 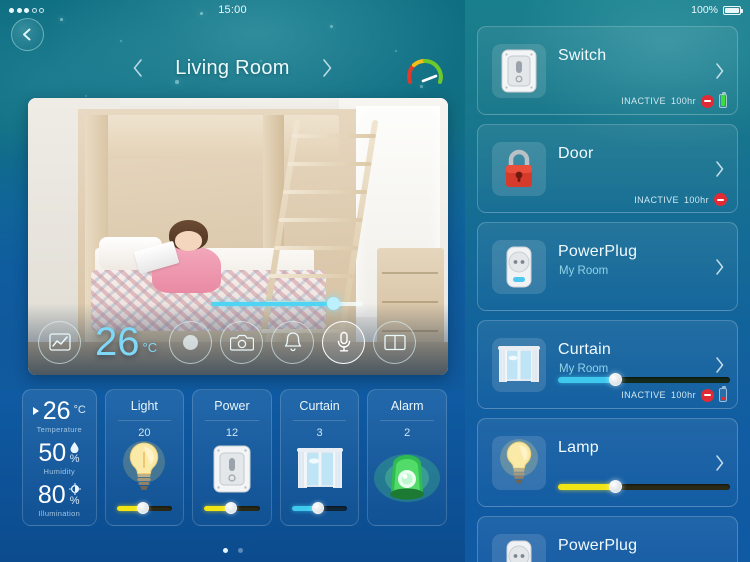 I want to click on camera-controls-overlay: 26 °C, so click(x=238, y=336).